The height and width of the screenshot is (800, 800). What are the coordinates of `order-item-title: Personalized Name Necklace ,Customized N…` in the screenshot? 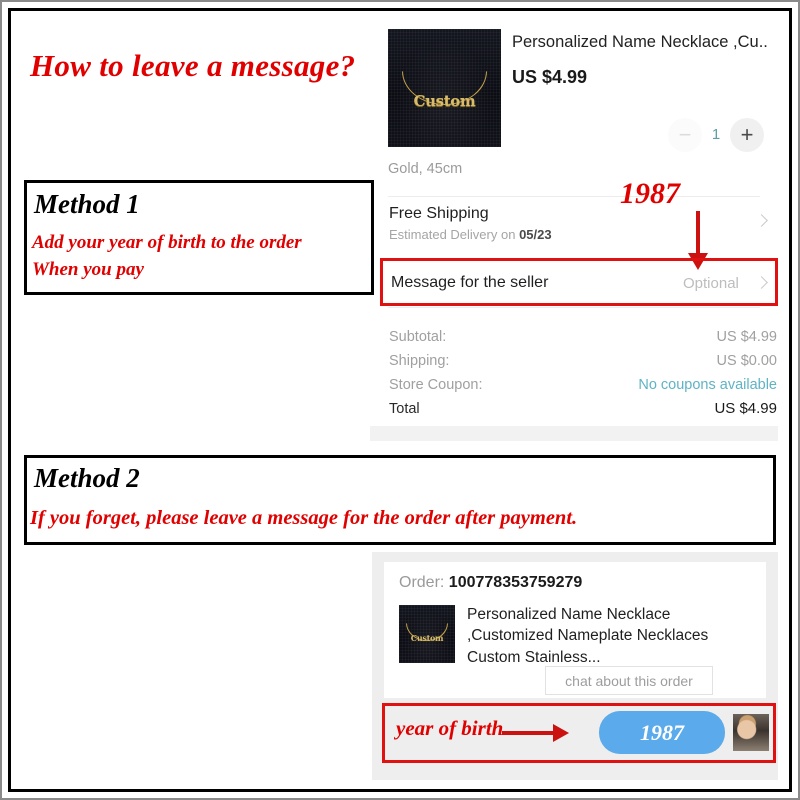 It's located at (588, 636).